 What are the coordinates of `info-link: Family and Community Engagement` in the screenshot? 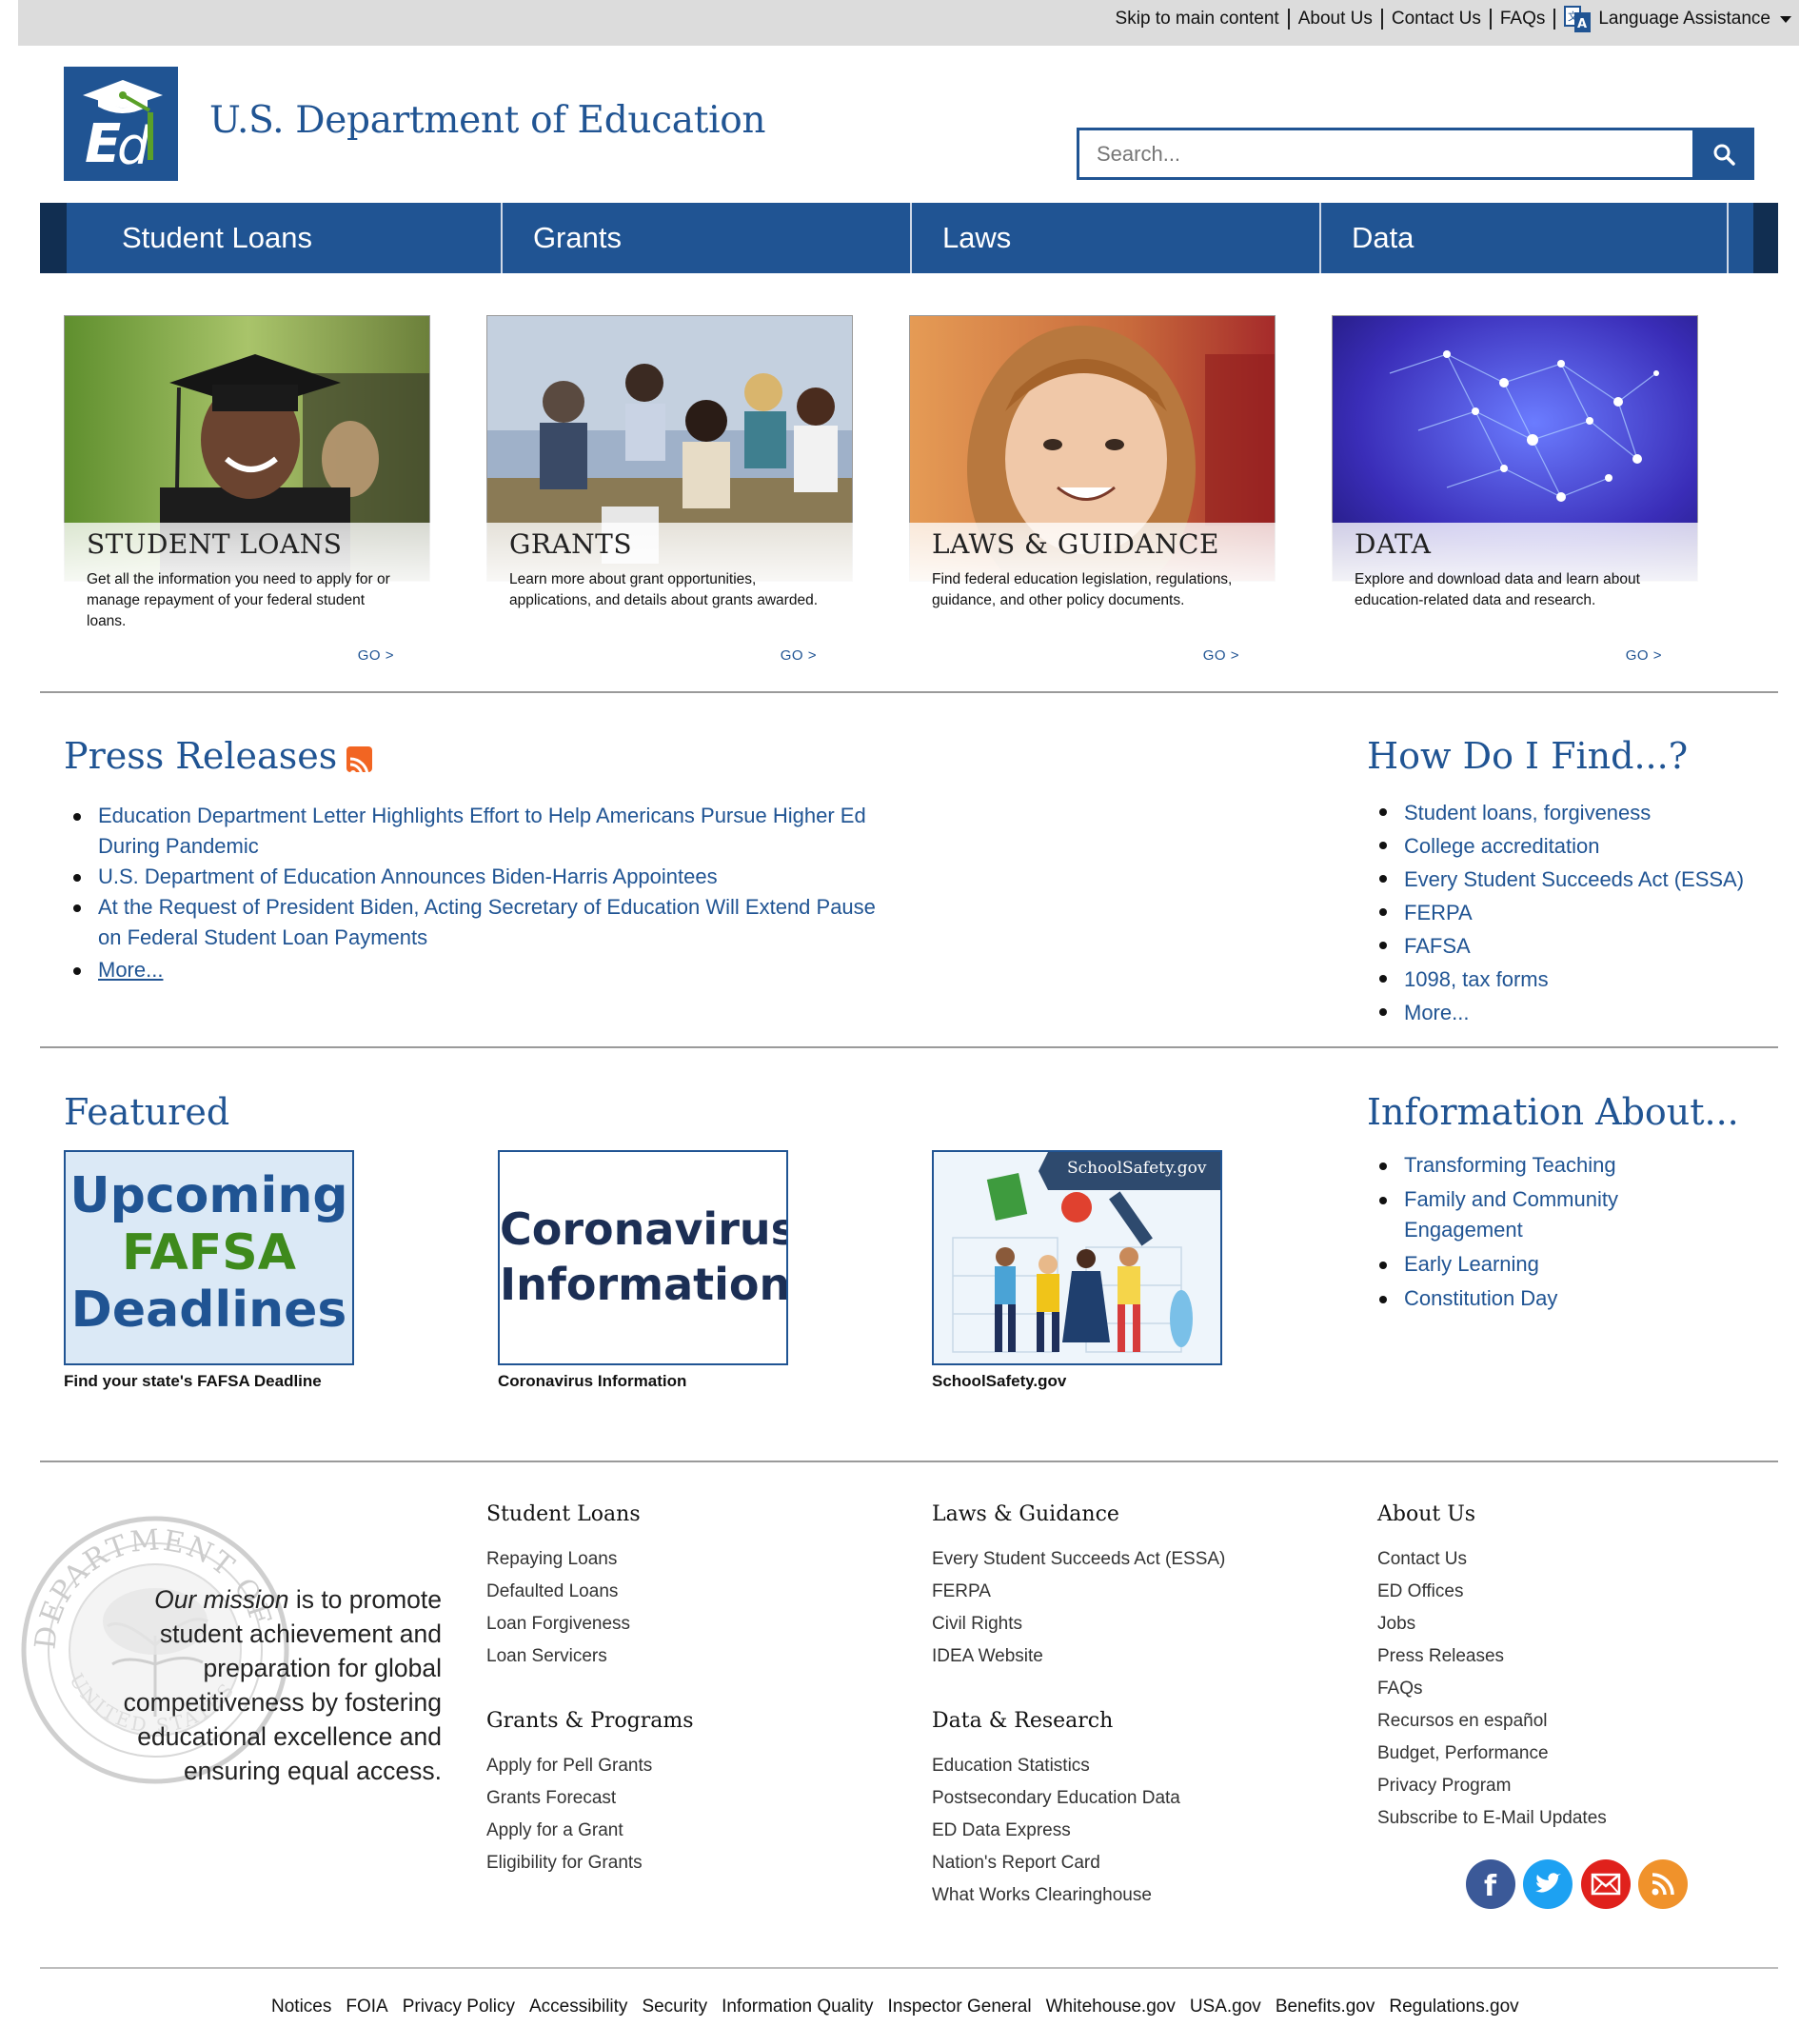 It's located at (1529, 1214).